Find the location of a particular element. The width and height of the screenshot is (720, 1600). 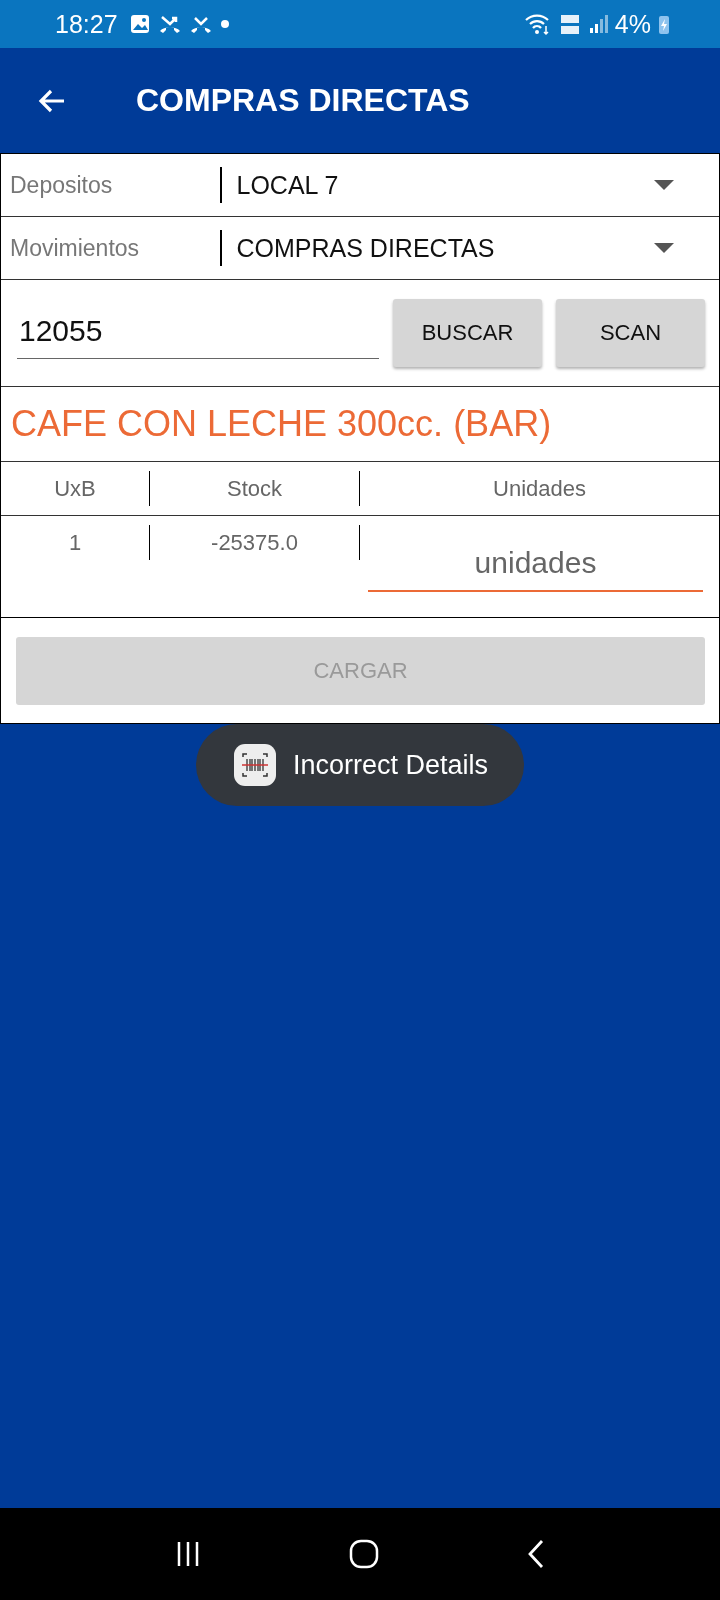

signal-icon is located at coordinates (597, 24).